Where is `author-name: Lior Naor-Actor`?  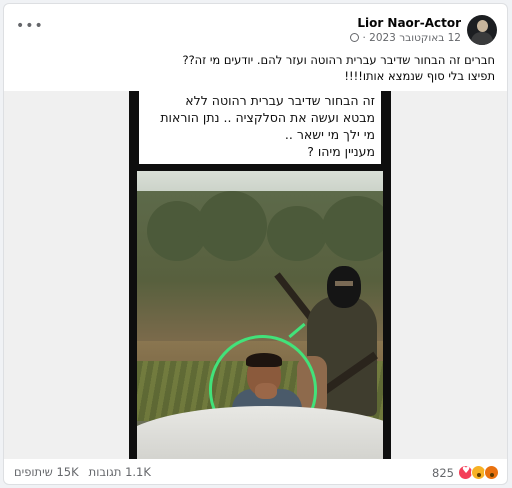
author-name: Lior Naor-Actor is located at coordinates (404, 23).